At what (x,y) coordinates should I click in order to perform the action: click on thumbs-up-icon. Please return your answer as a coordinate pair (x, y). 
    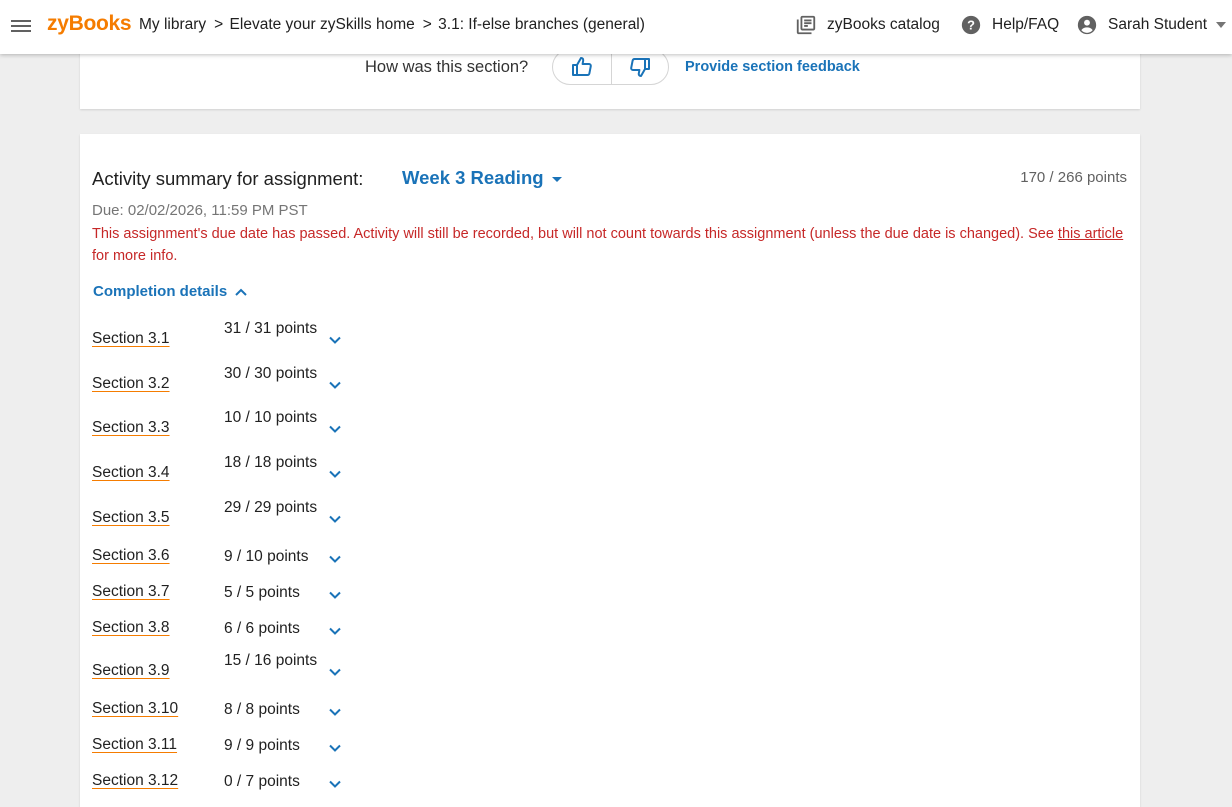
    Looking at the image, I should click on (581, 66).